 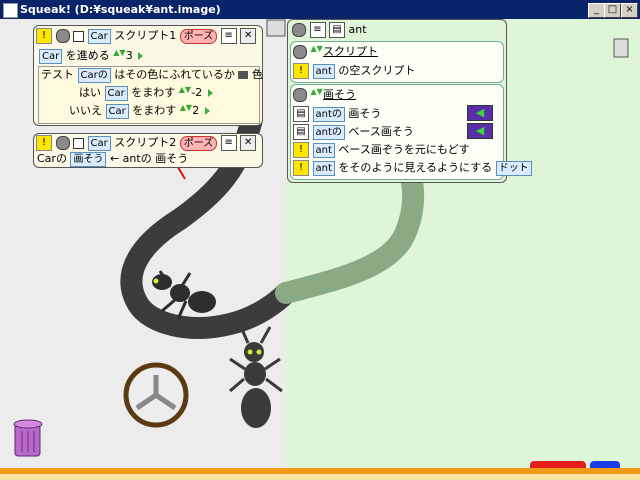 I want to click on base-pen-field: ベース画そう, so click(x=381, y=131).